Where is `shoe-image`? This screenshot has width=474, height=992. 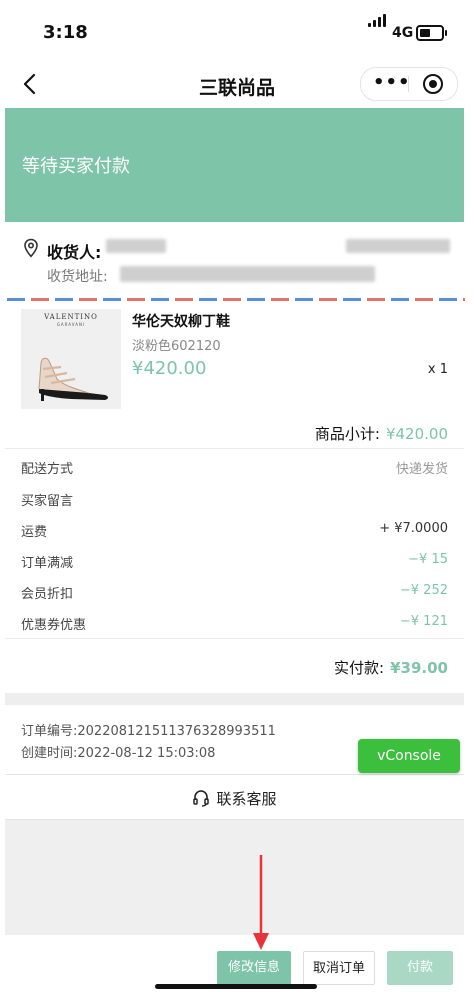
shoe-image is located at coordinates (73, 379).